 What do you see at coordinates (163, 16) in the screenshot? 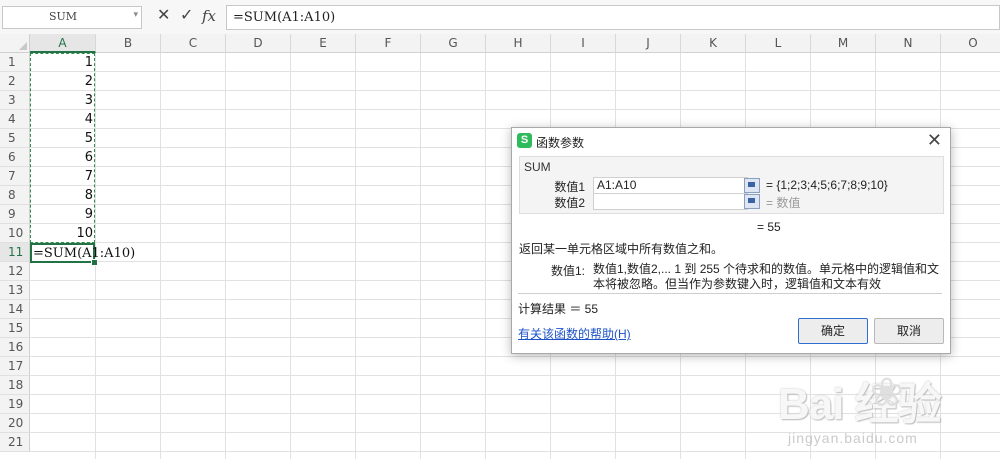
I see `cancel-icon: ✕` at bounding box center [163, 16].